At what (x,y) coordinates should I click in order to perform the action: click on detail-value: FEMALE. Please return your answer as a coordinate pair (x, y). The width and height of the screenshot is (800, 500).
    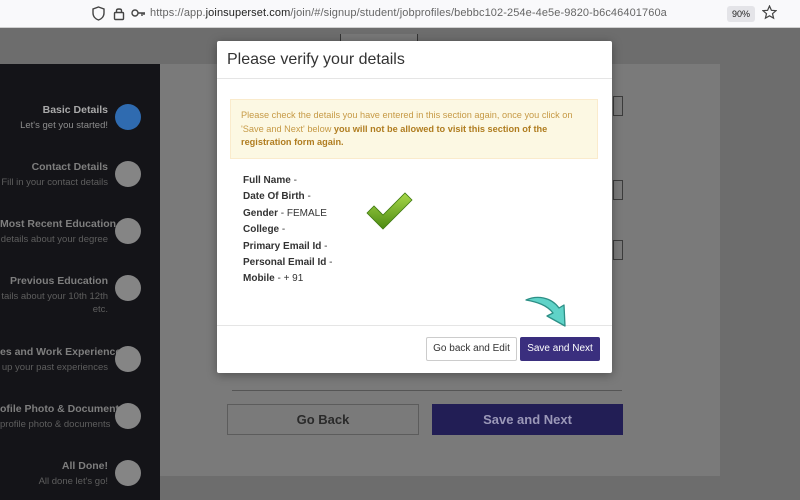
    Looking at the image, I should click on (306, 213).